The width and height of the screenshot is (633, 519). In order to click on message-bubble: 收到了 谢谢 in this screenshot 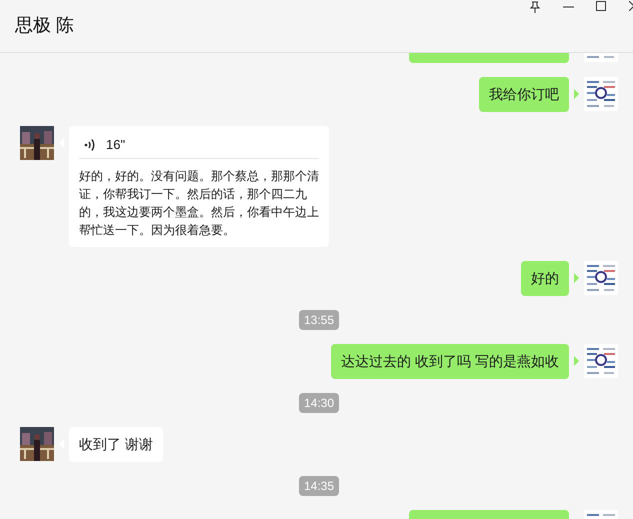, I will do `click(116, 444)`.